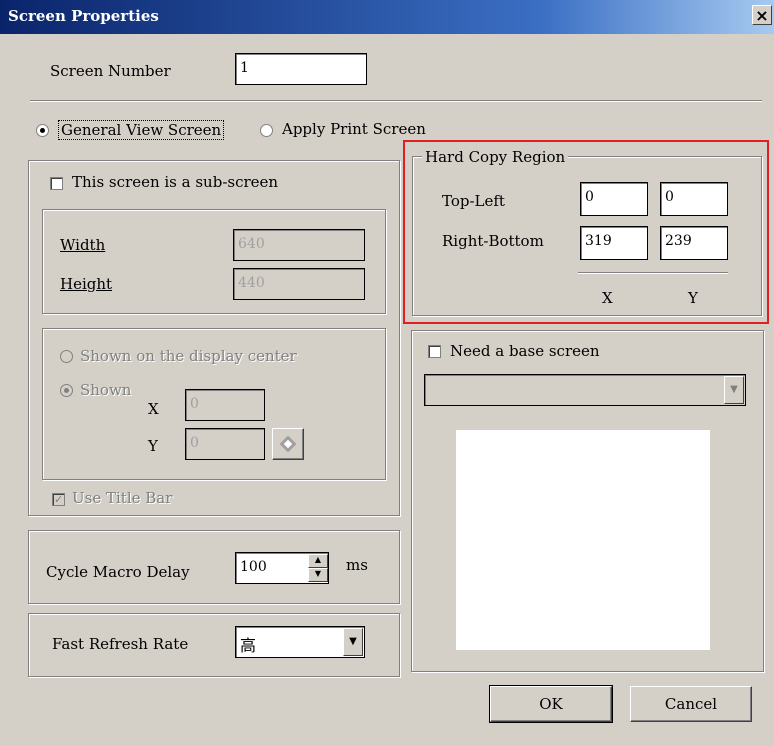 This screenshot has width=774, height=746. What do you see at coordinates (525, 351) in the screenshot?
I see `base-screen-label: Need a base screen` at bounding box center [525, 351].